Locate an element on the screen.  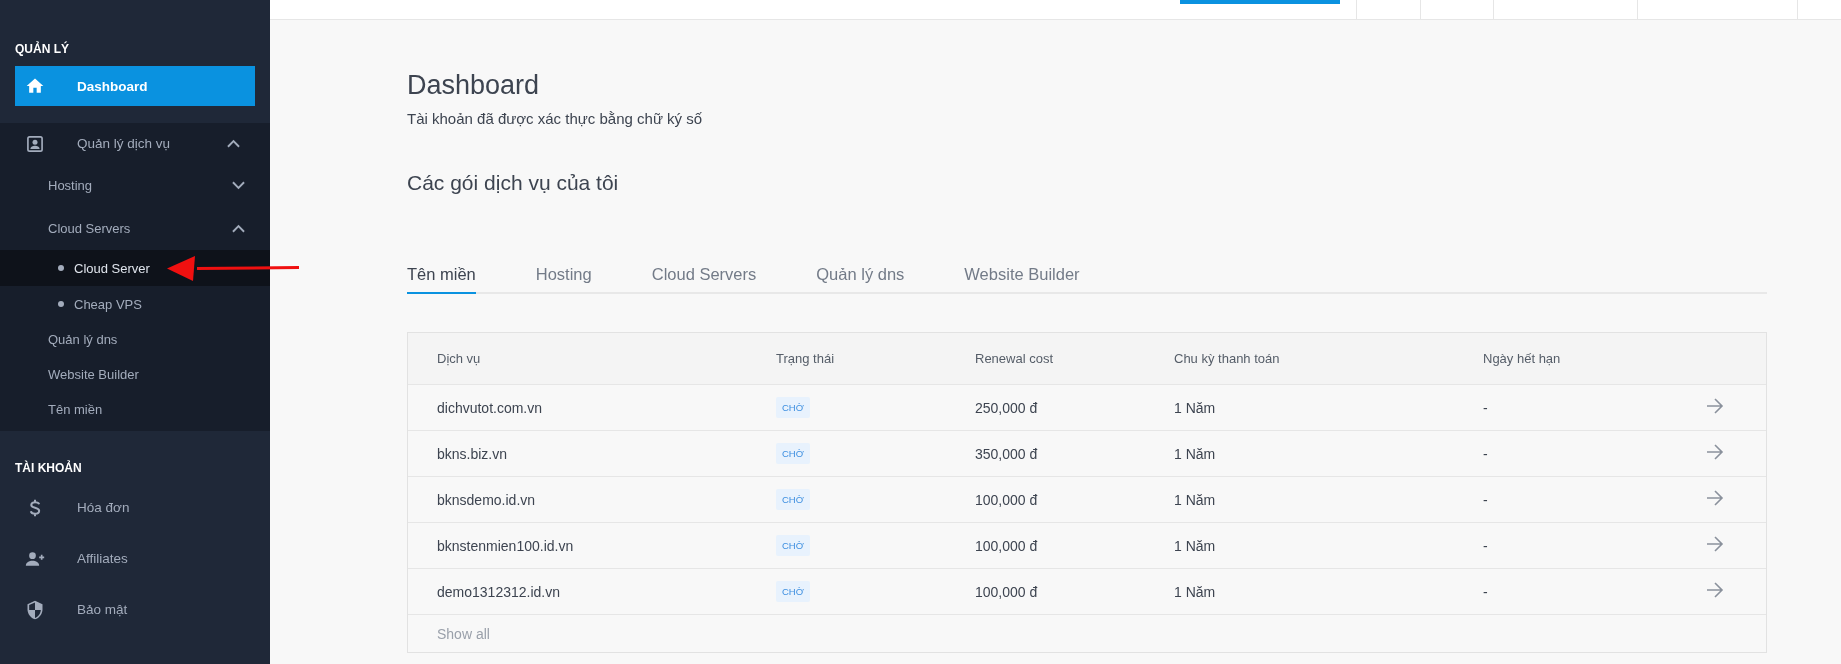
section-title: Các gói dịch vụ của tôi is located at coordinates (513, 183).